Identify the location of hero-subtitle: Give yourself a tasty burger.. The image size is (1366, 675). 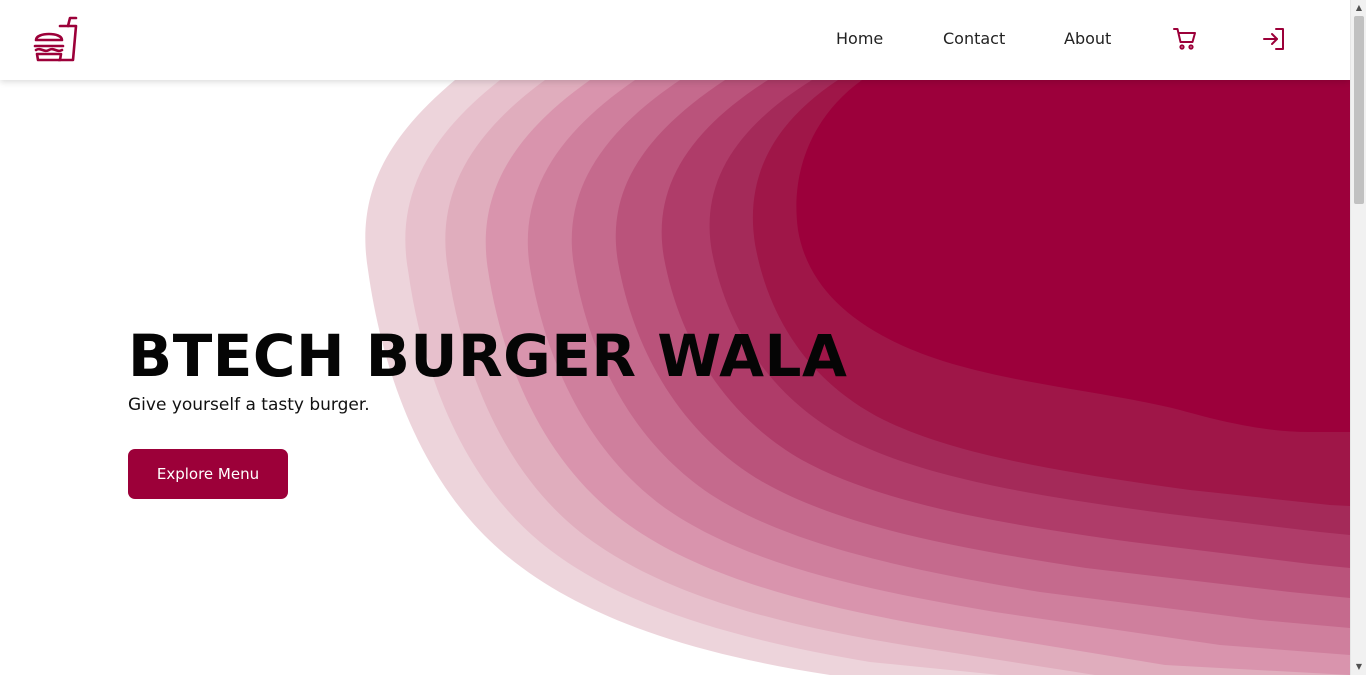
(249, 405).